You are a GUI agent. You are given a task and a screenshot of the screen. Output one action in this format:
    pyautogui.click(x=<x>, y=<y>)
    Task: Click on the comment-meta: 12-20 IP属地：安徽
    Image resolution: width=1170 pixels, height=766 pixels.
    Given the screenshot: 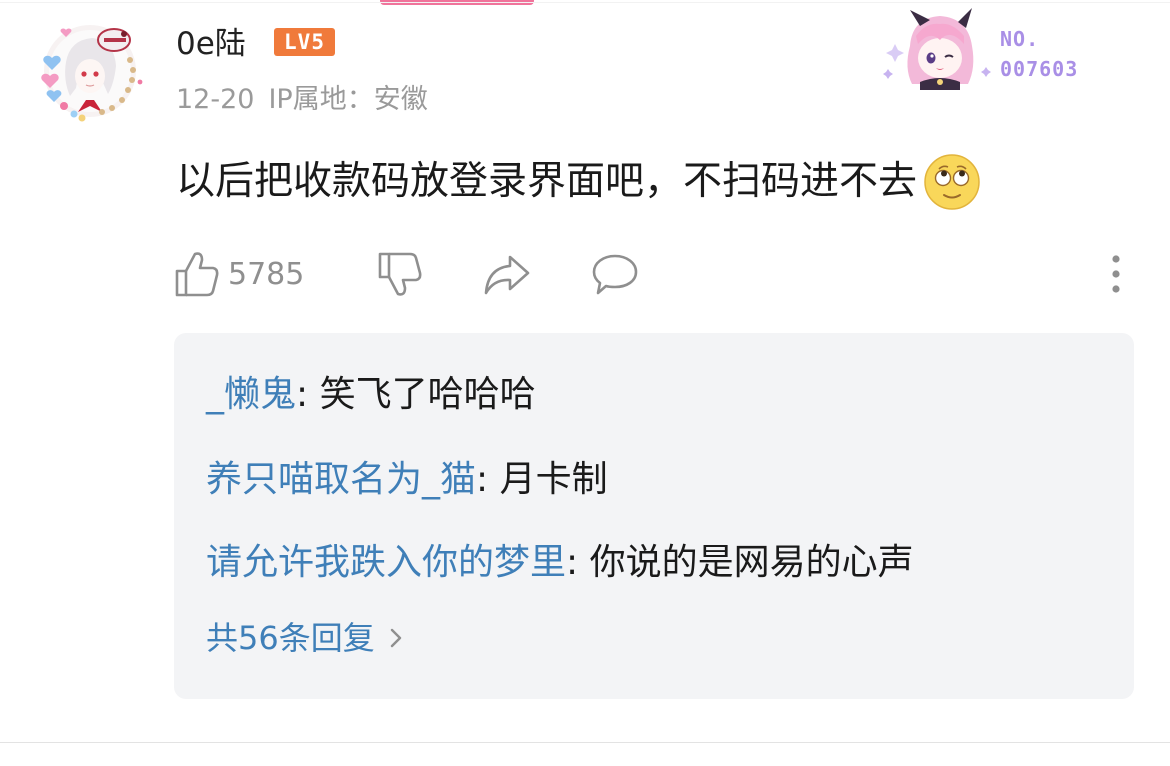 What is the action you would take?
    pyautogui.click(x=302, y=100)
    